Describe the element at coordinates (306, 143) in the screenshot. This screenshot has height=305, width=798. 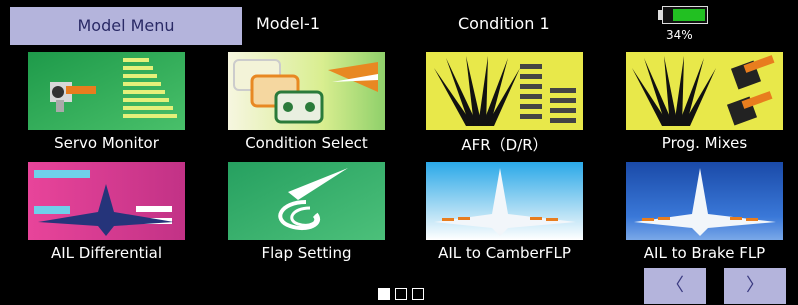
I see `tile-label: Condition Select` at that location.